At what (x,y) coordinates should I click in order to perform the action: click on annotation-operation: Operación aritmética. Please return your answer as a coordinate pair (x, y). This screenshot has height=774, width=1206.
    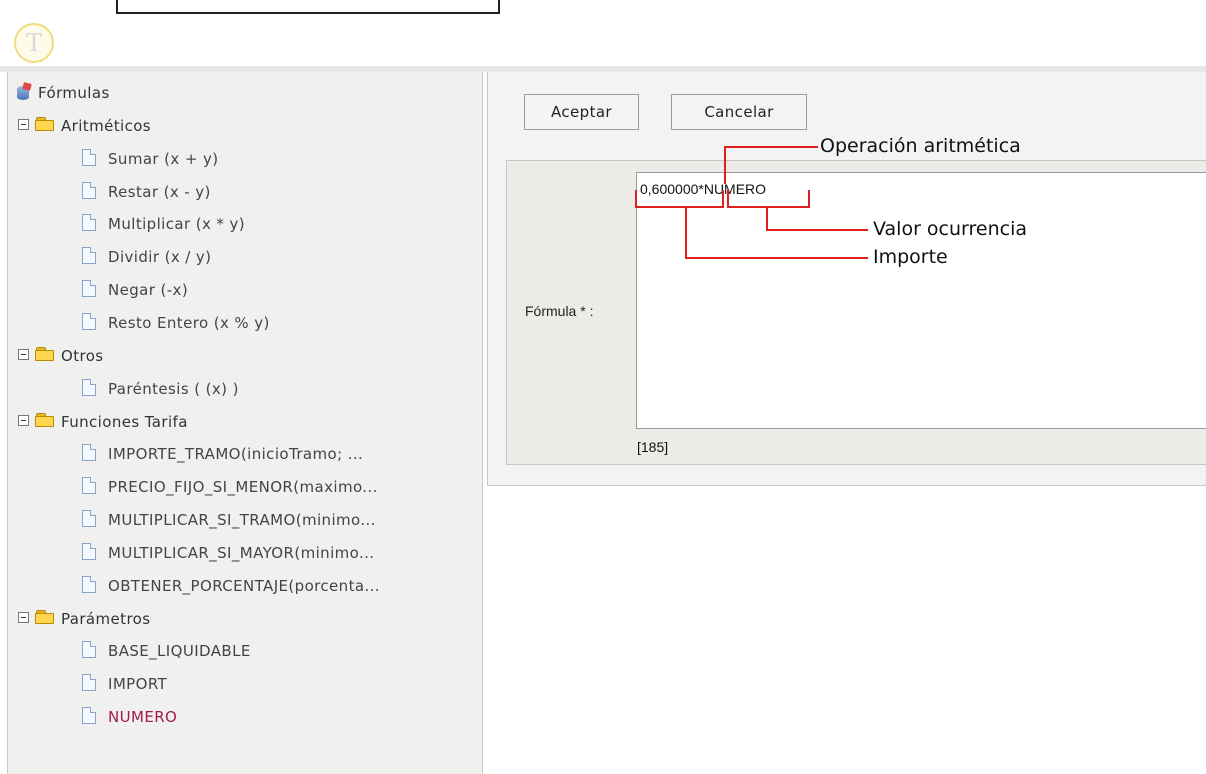
    Looking at the image, I should click on (920, 146).